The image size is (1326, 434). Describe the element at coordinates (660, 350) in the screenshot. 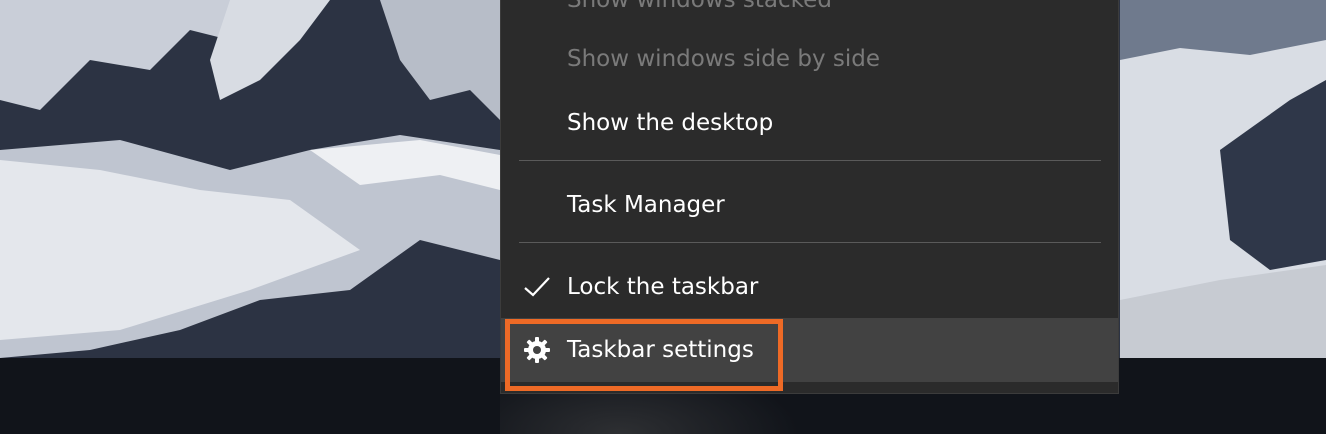

I see `menu-item-label: Taskbar settings` at that location.